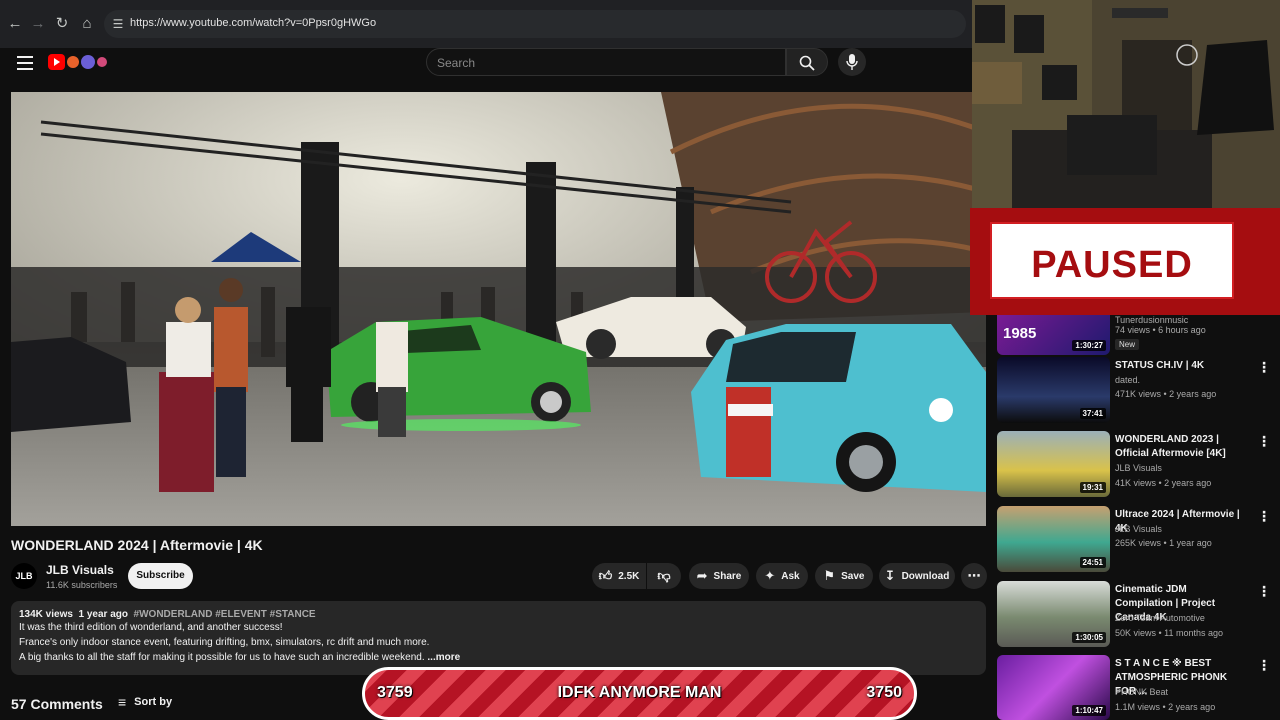 This screenshot has height=720, width=1280. I want to click on more-actions-button: ⋯, so click(974, 576).